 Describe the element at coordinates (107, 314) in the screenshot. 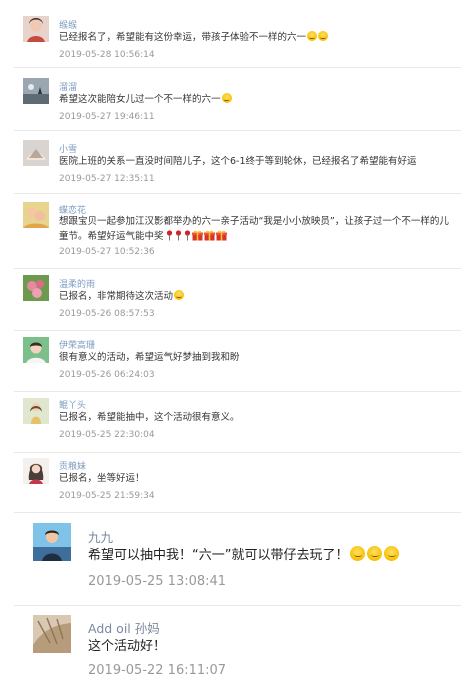

I see `timestamp: 2019-05-26 08:57:53` at that location.